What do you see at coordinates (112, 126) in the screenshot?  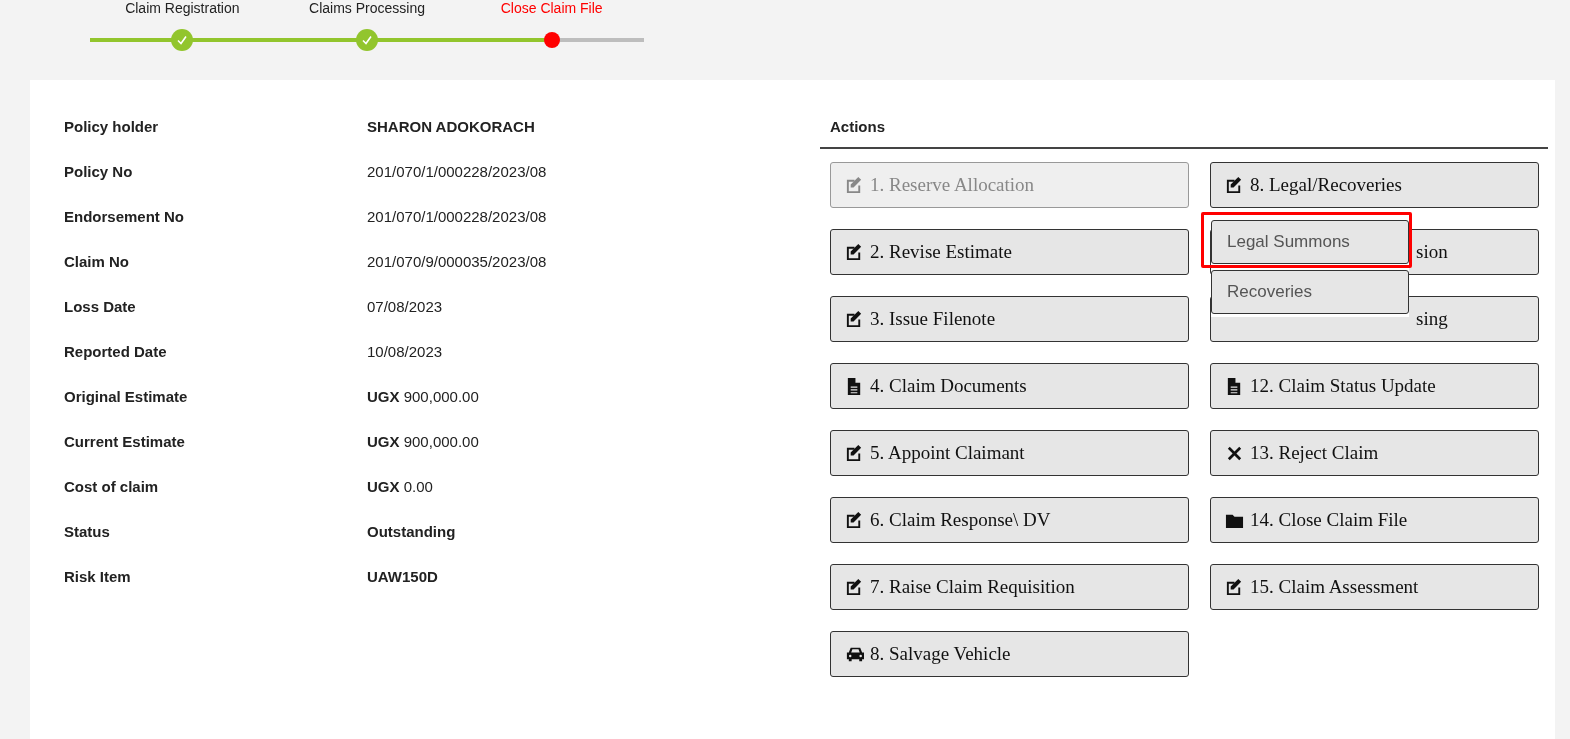 I see `field-label: Policy holder` at bounding box center [112, 126].